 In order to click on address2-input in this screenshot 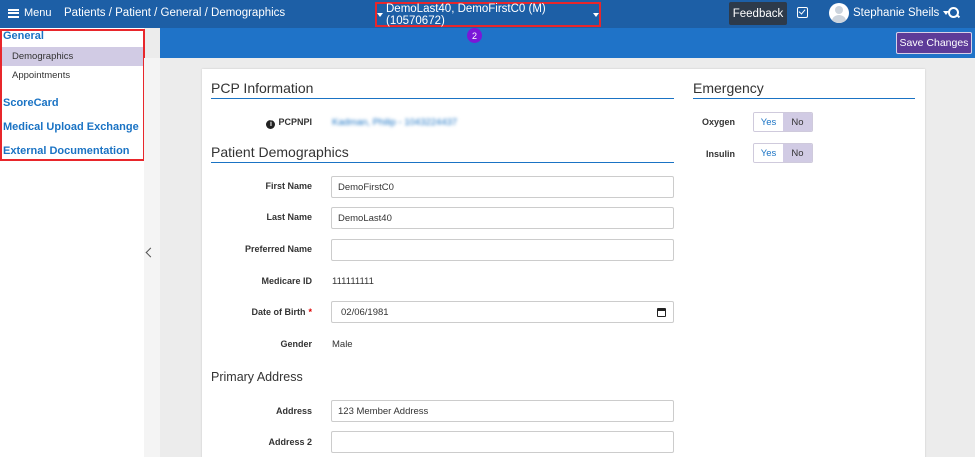, I will do `click(502, 442)`.